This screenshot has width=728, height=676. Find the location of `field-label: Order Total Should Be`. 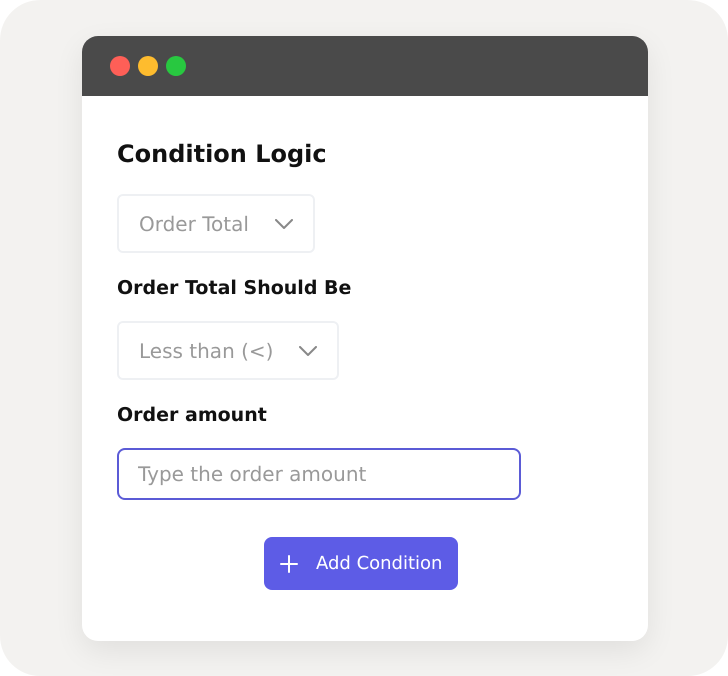

field-label: Order Total Should Be is located at coordinates (234, 288).